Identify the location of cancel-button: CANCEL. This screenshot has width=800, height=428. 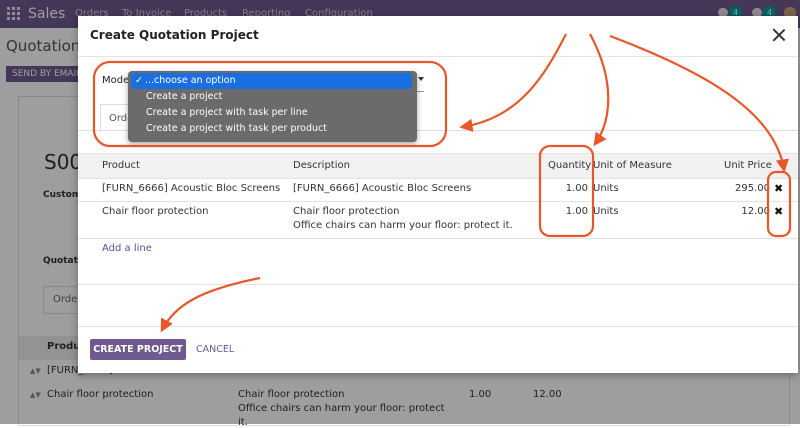
(215, 349).